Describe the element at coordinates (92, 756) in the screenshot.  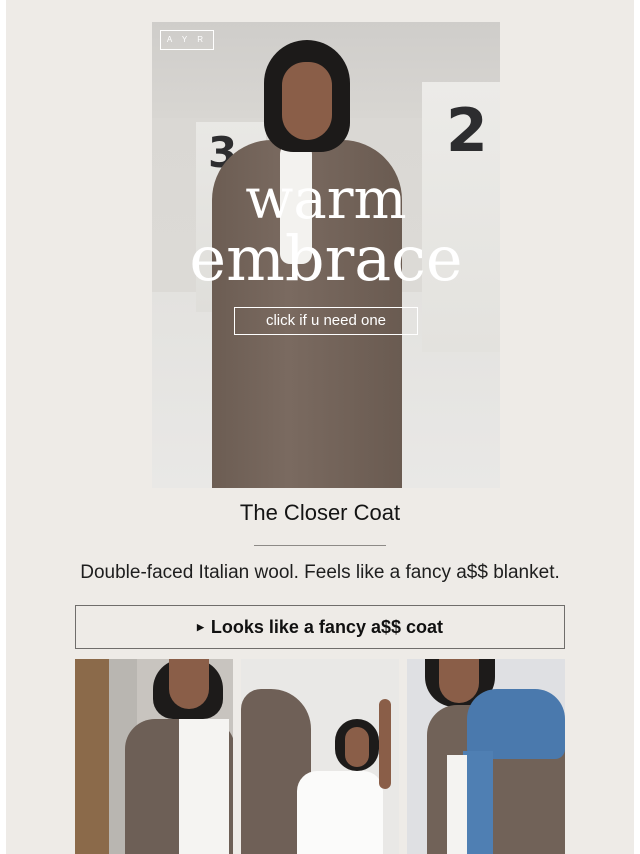
I see `brown-jacket` at that location.